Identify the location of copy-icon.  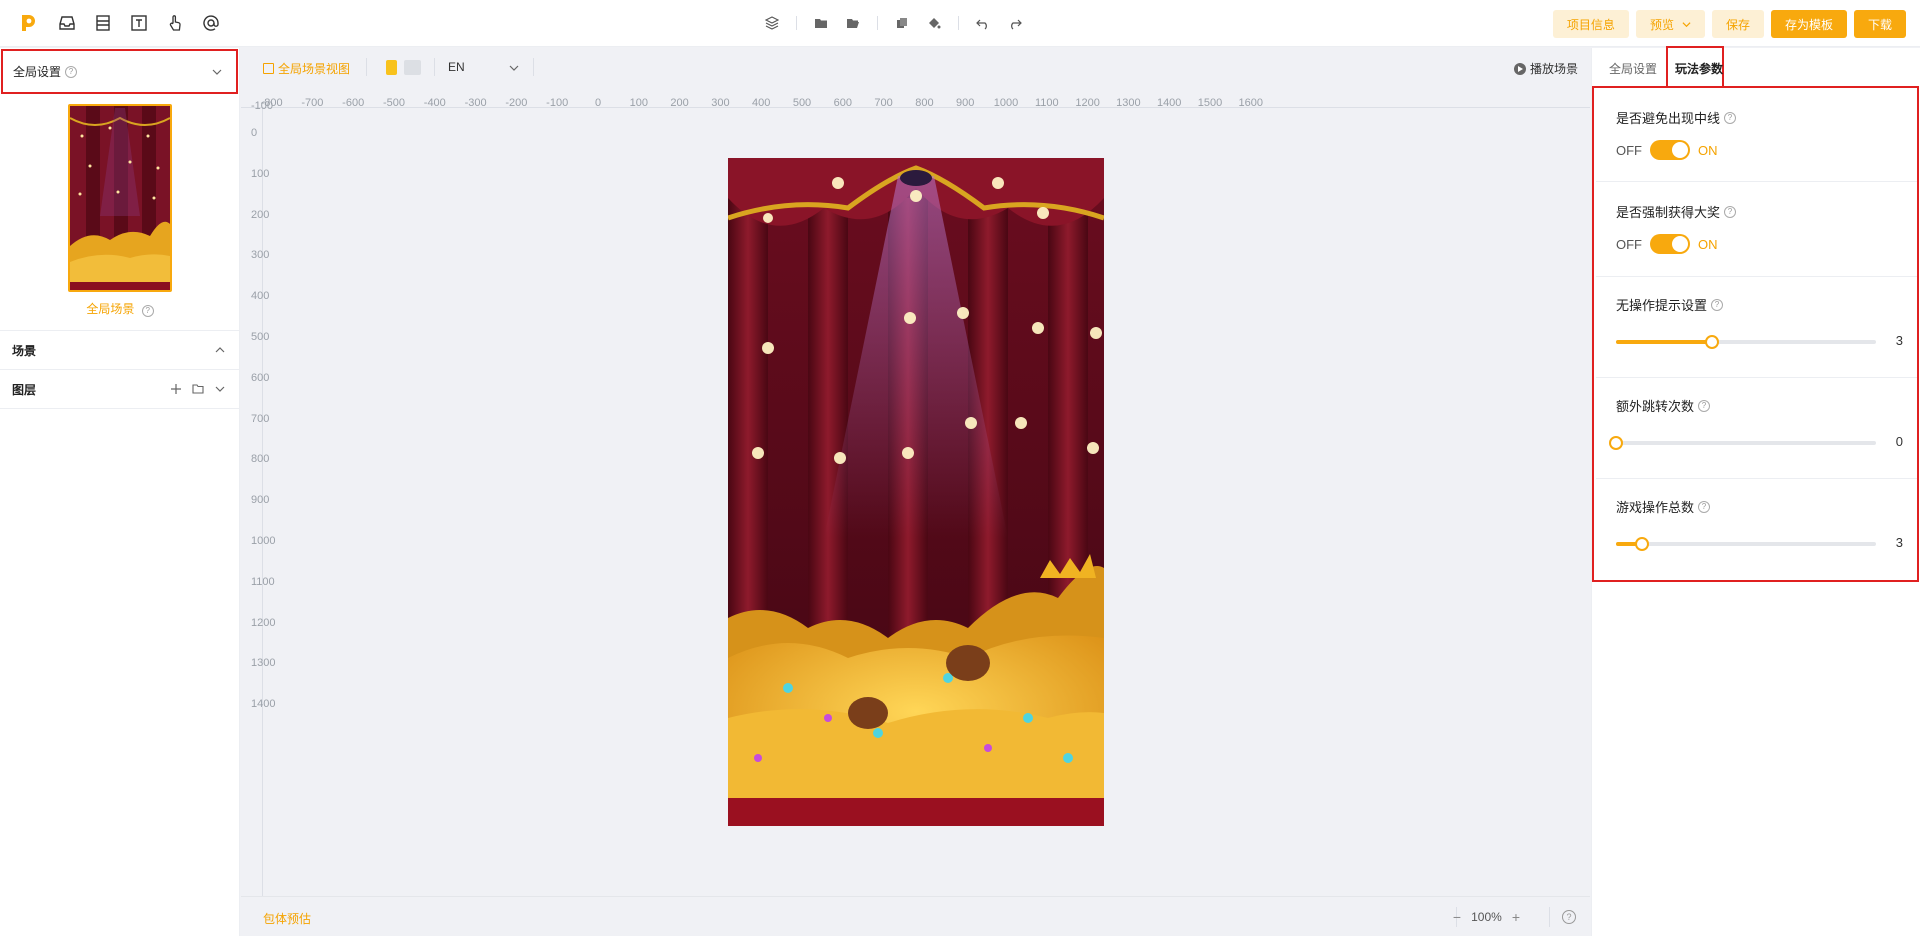
(902, 23).